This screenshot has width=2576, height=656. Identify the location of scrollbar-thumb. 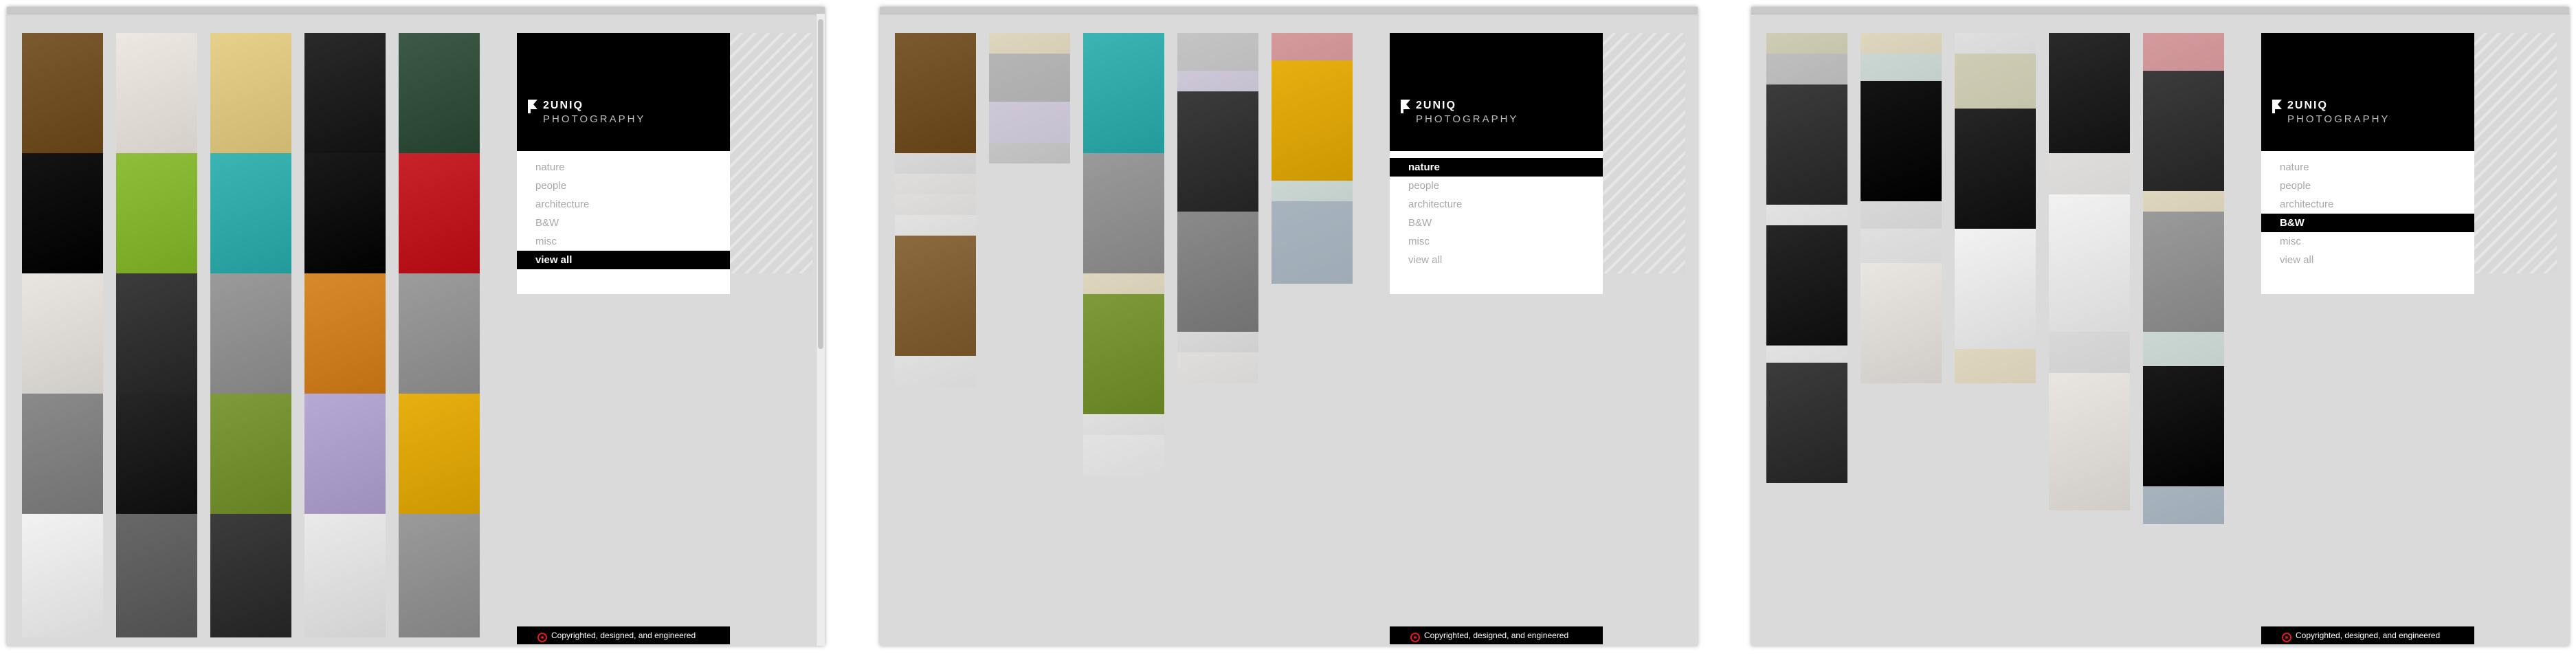
(820, 184).